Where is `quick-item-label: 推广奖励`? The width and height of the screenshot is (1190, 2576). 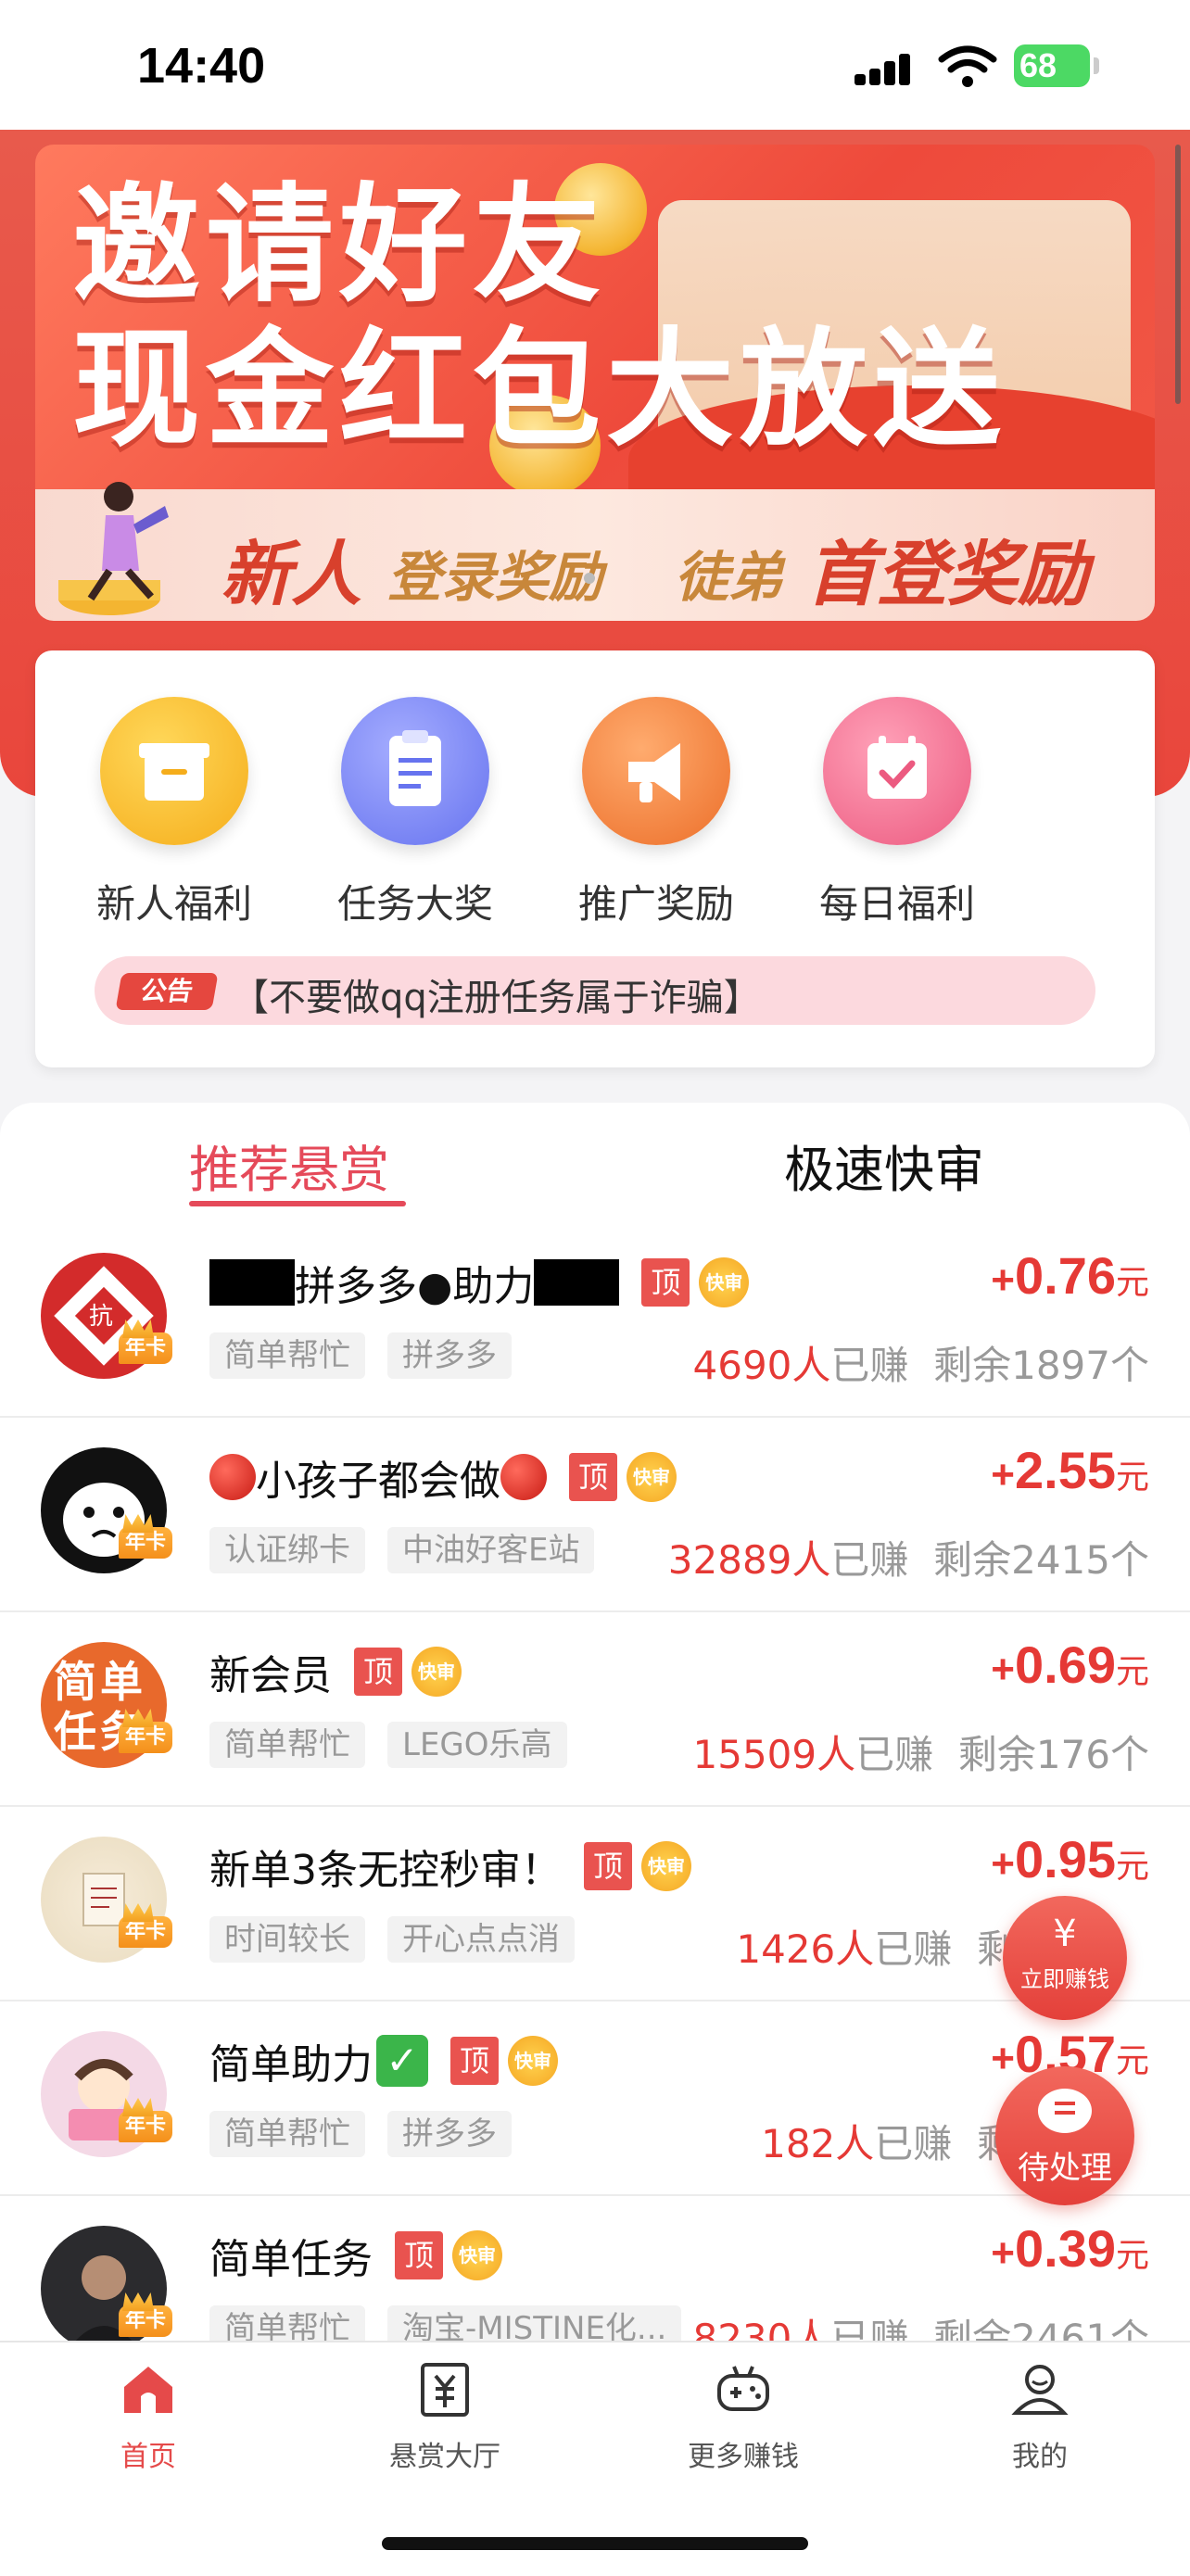
quick-item-label: 推广奖励 is located at coordinates (655, 904).